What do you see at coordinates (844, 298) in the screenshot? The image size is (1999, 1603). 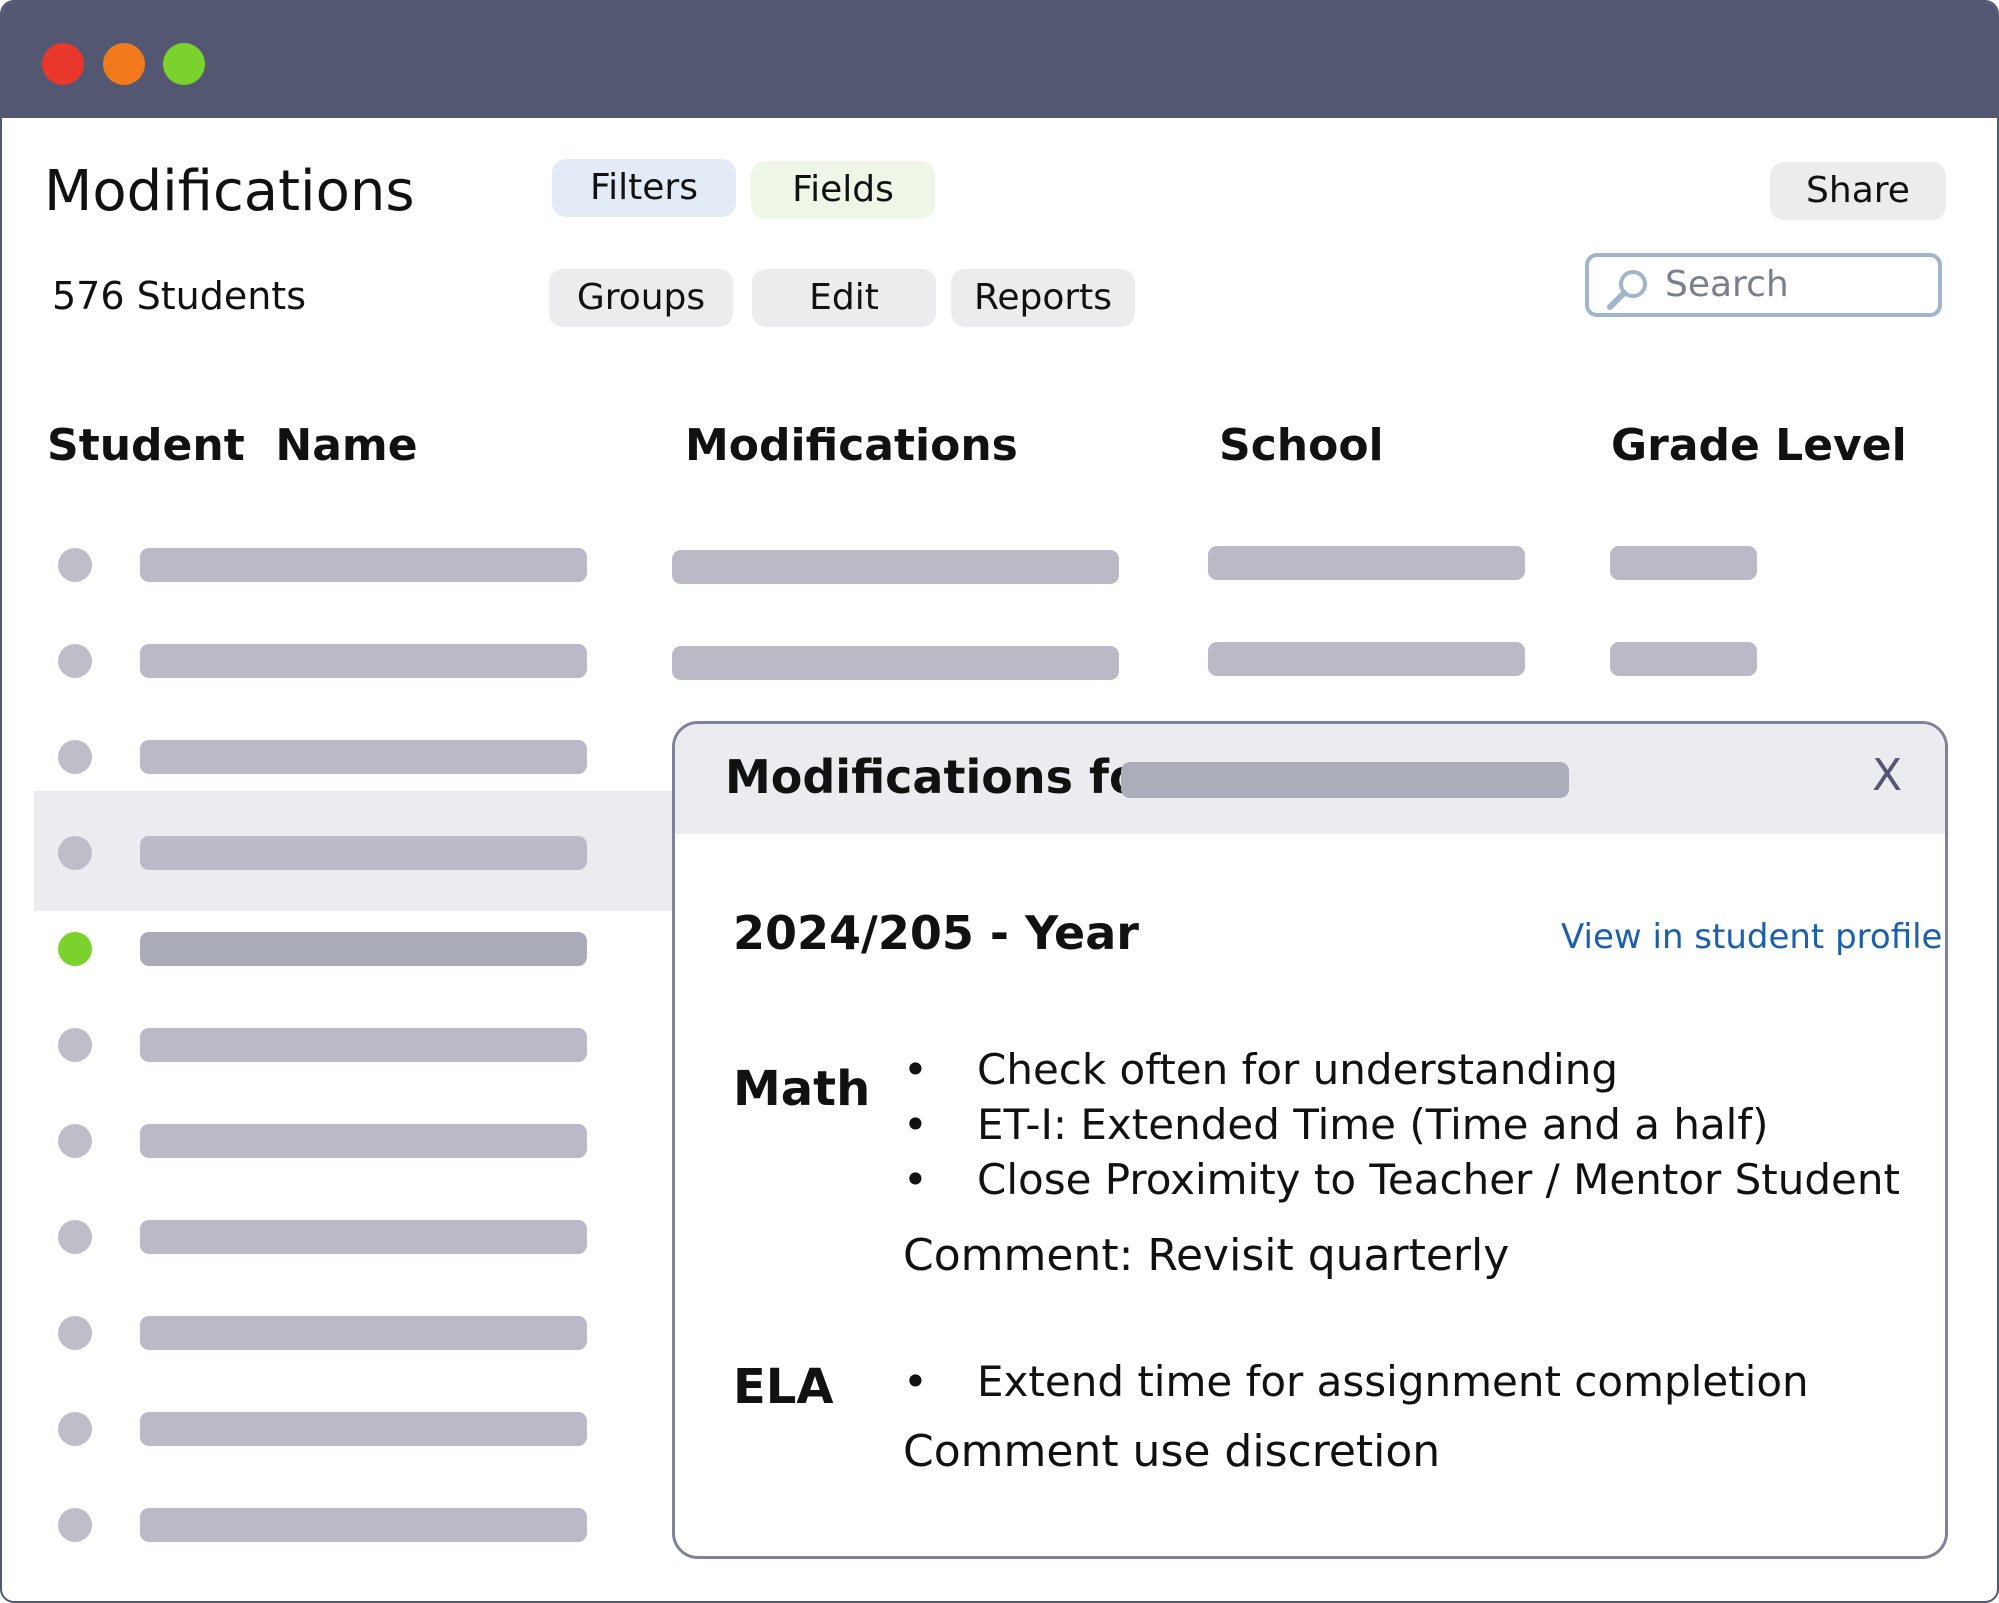 I see `edit-button: Edit` at bounding box center [844, 298].